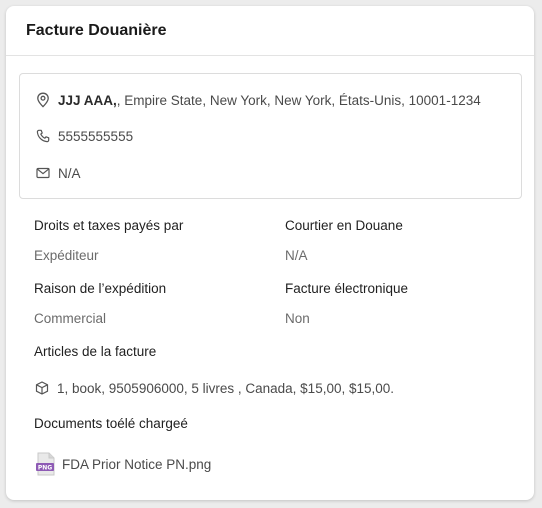  Describe the element at coordinates (96, 136) in the screenshot. I see `phone-number: 5555555555` at that location.